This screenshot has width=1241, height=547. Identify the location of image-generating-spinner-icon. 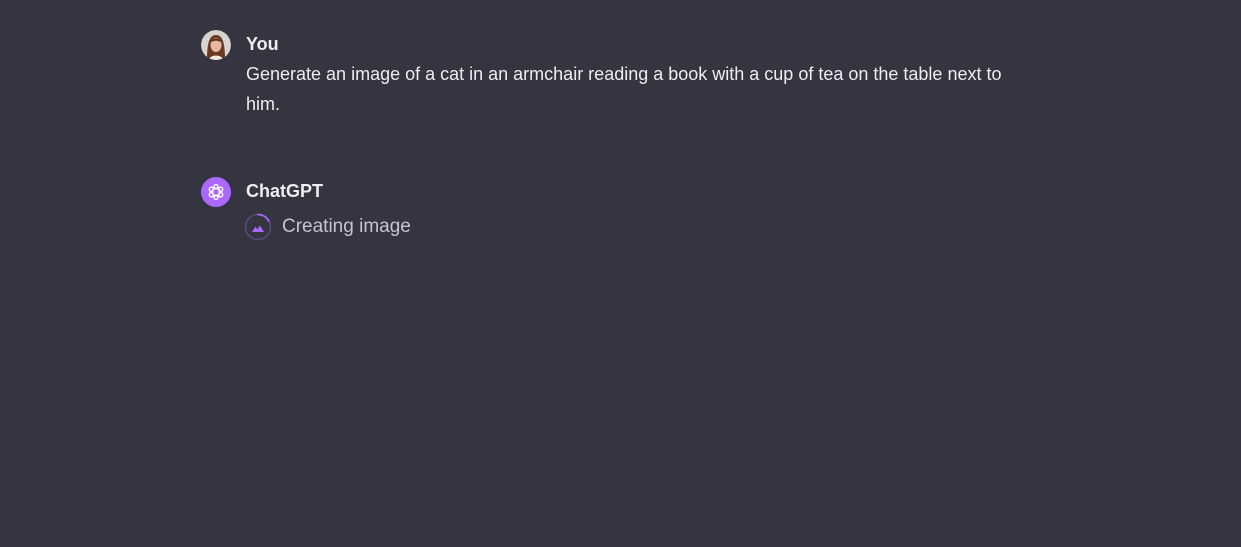
(258, 227).